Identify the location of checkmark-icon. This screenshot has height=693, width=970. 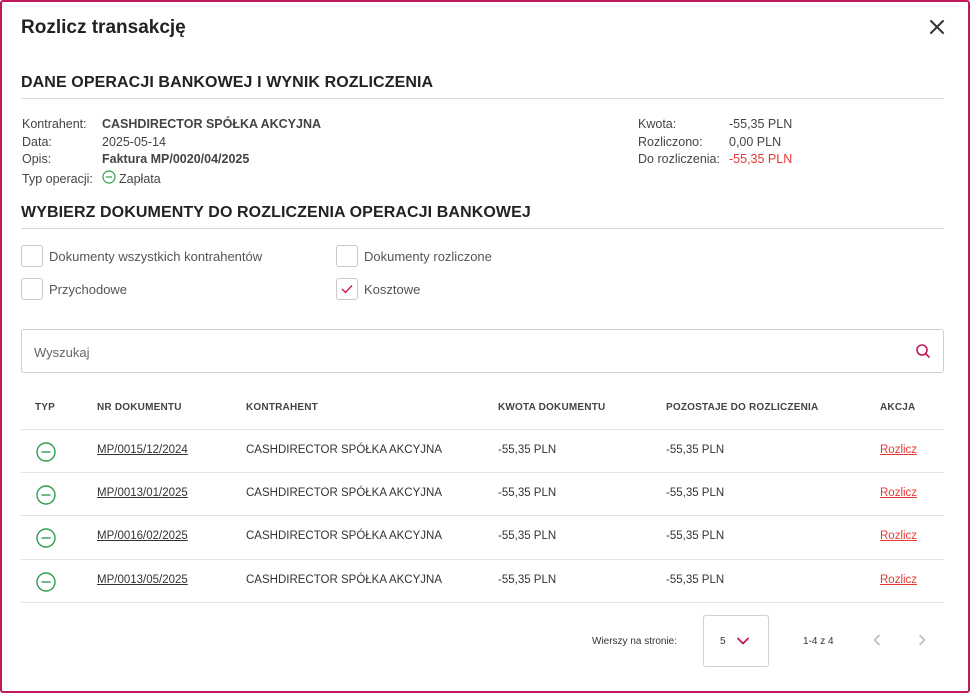
(347, 289).